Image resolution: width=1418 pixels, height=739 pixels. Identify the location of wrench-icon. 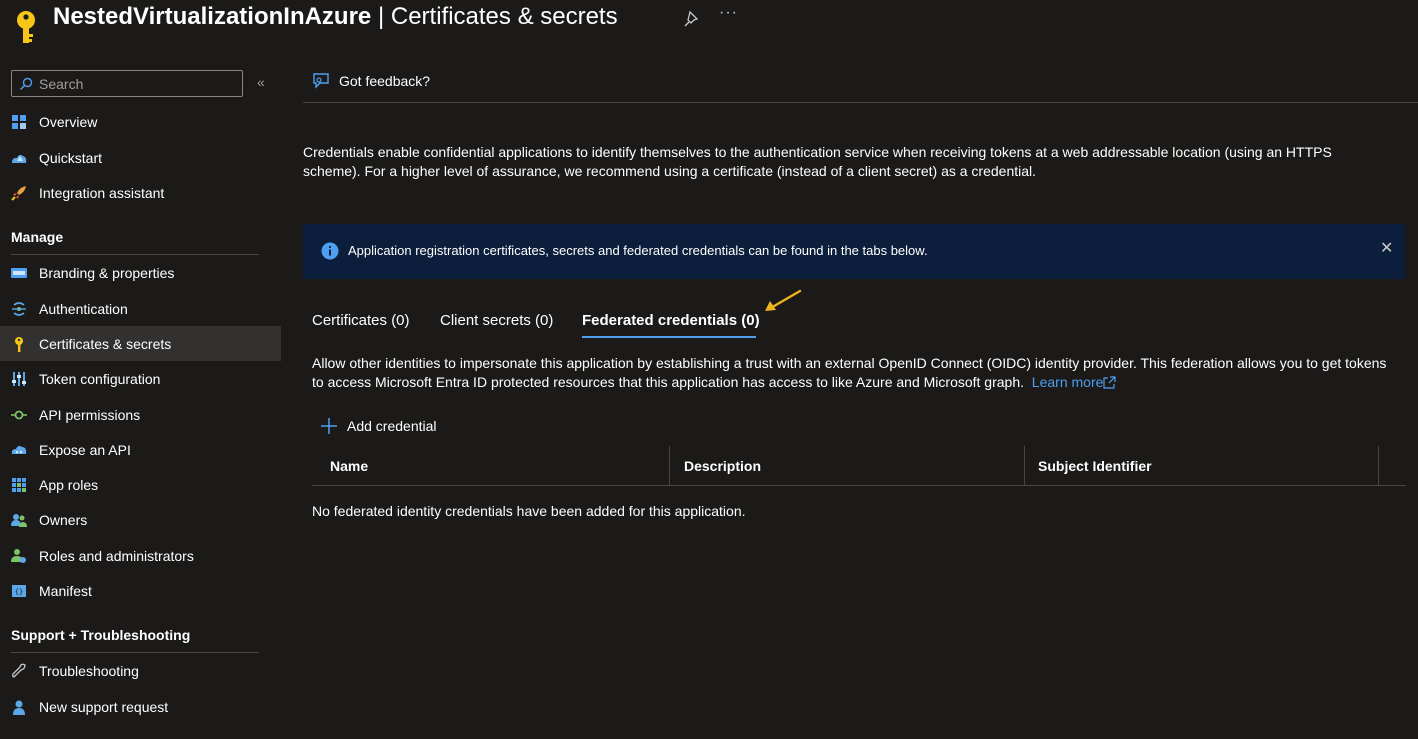
(19, 670).